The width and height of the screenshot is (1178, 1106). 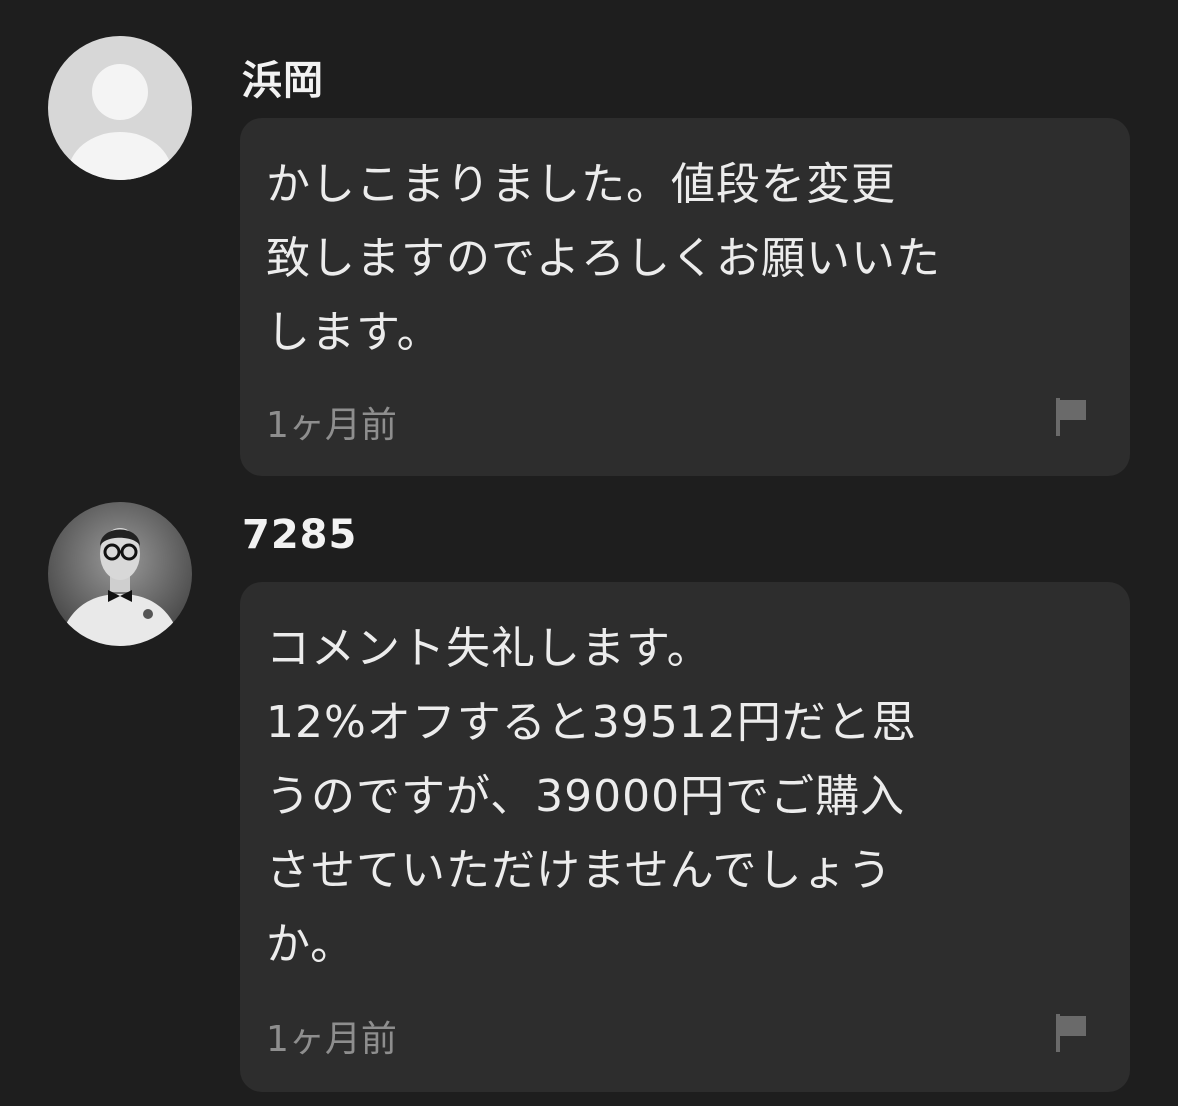 What do you see at coordinates (603, 258) in the screenshot?
I see `comment-text: かしこまりました。値段を変更 致しますのでよろしくお願いいた します。` at bounding box center [603, 258].